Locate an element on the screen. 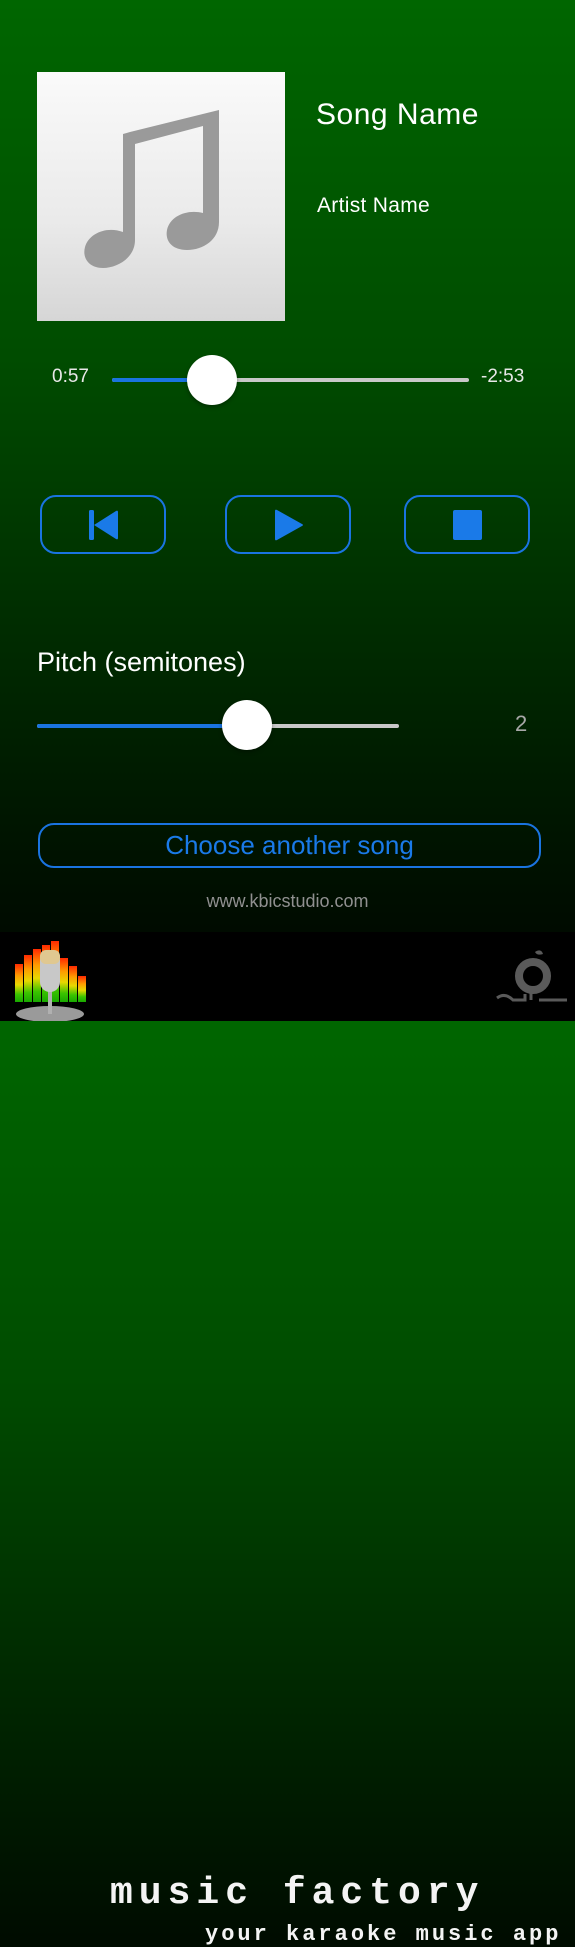  skip-back-icon is located at coordinates (103, 524).